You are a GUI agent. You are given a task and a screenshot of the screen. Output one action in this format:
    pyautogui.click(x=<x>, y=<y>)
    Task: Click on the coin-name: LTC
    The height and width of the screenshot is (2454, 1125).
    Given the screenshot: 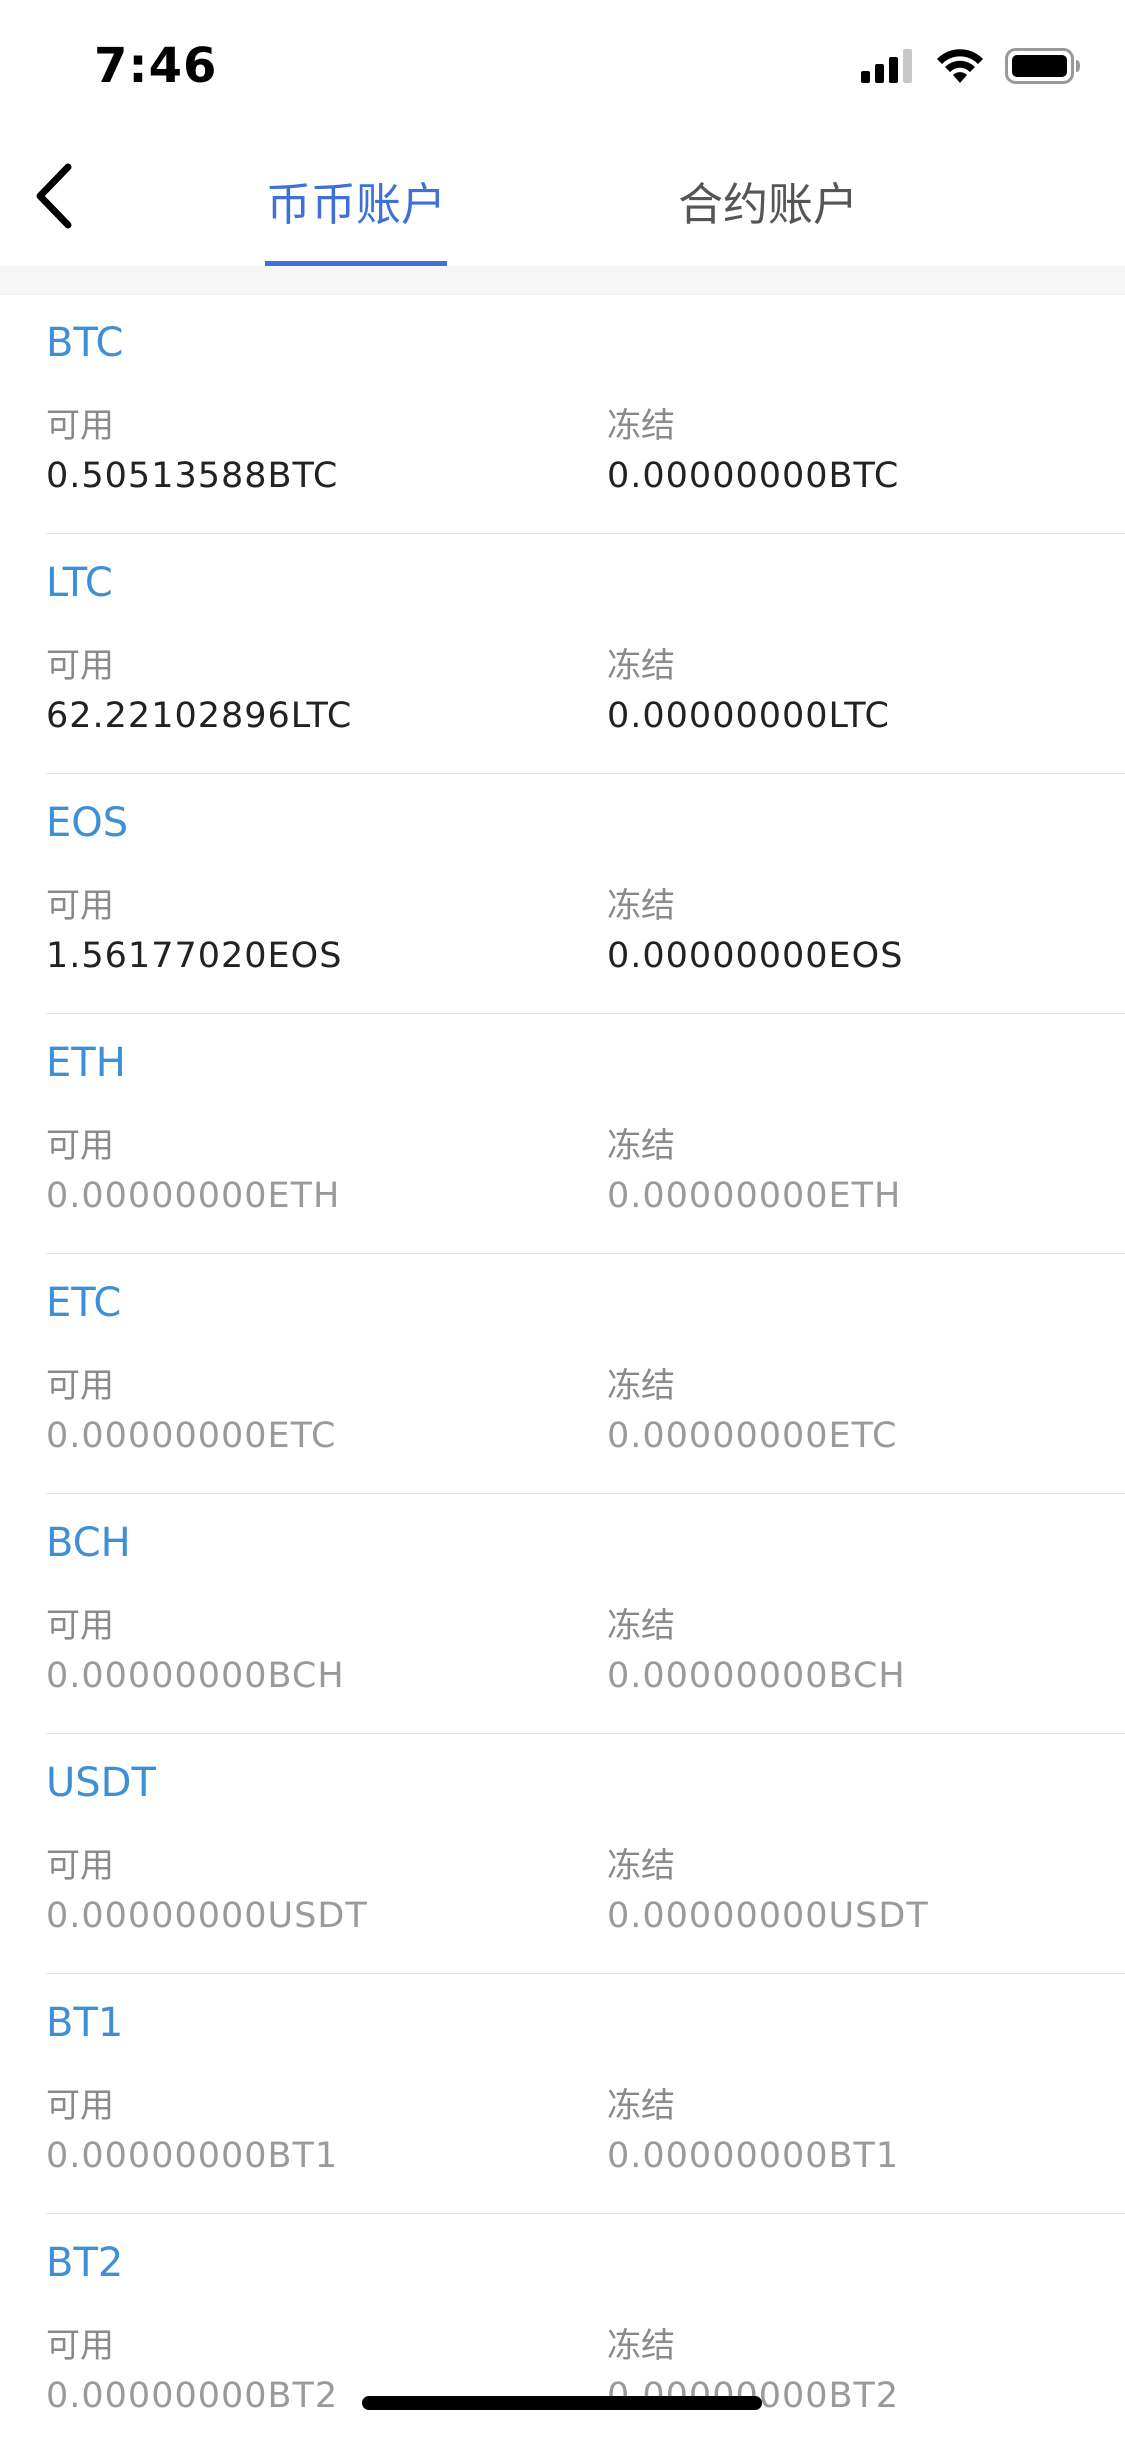 What is the action you would take?
    pyautogui.click(x=79, y=583)
    